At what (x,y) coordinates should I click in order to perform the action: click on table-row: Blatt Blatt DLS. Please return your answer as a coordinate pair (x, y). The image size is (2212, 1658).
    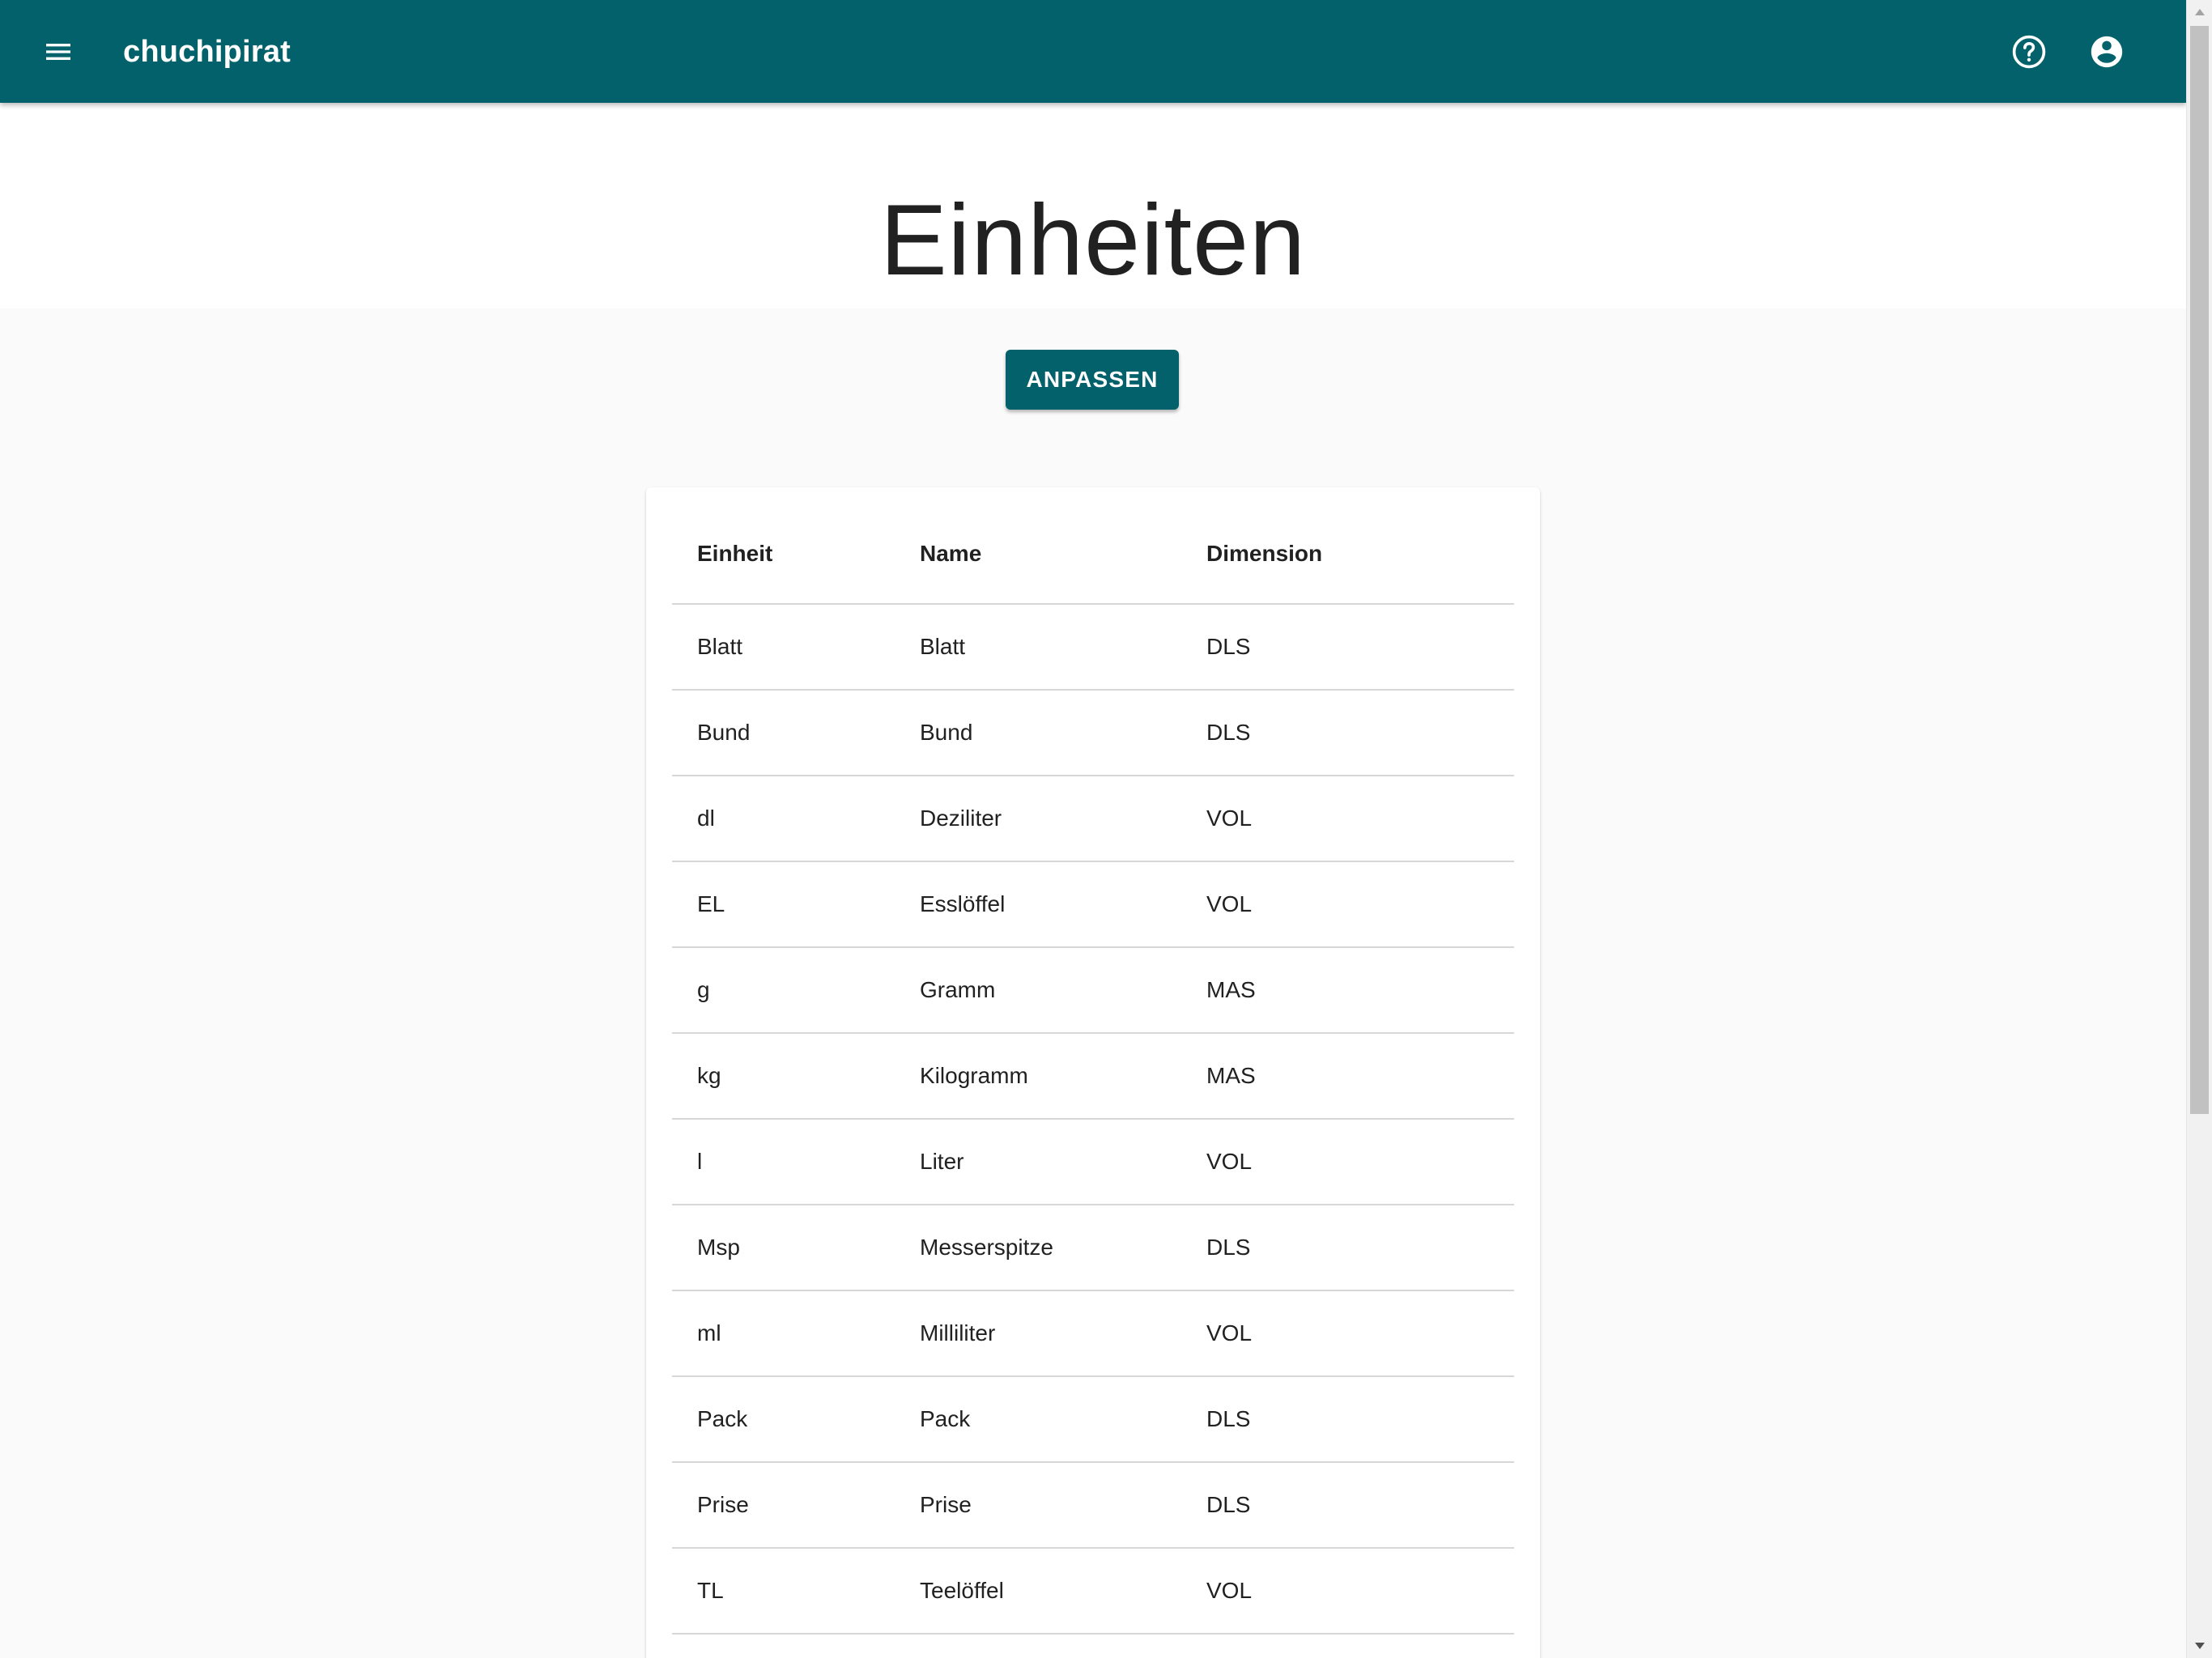
    Looking at the image, I should click on (1093, 647).